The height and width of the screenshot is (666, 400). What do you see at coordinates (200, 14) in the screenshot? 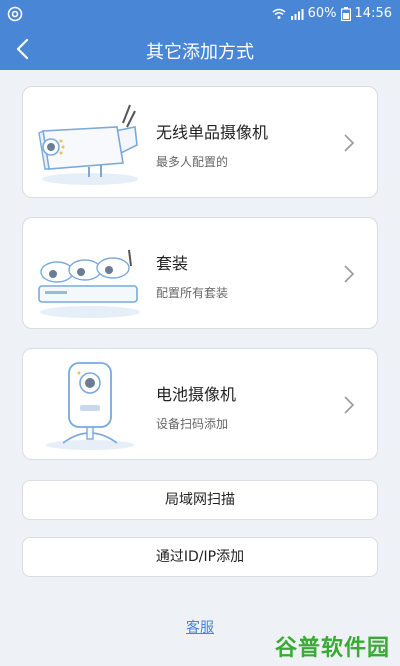
I see `status-bar: 60% 14:56` at bounding box center [200, 14].